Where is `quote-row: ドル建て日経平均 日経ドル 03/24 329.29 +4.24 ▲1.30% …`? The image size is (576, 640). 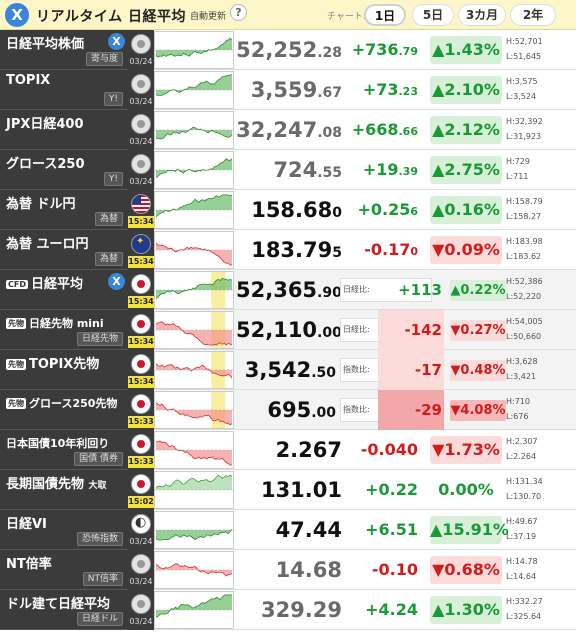 quote-row: ドル建て日経平均 日経ドル 03/24 329.29 +4.24 ▲1.30% … is located at coordinates (288, 610).